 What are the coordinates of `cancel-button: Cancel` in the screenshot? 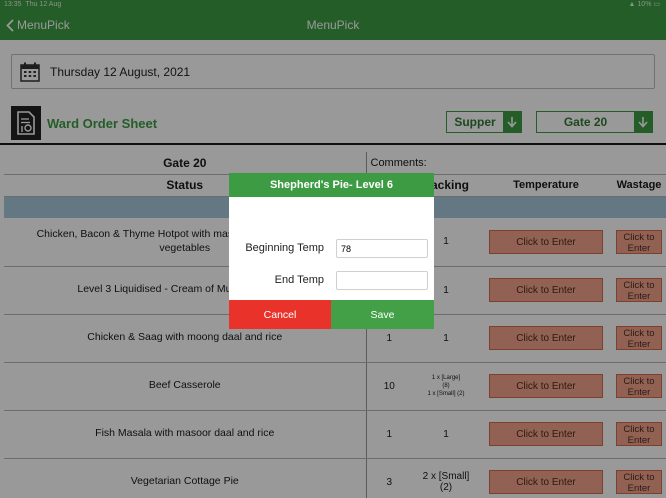 It's located at (280, 314).